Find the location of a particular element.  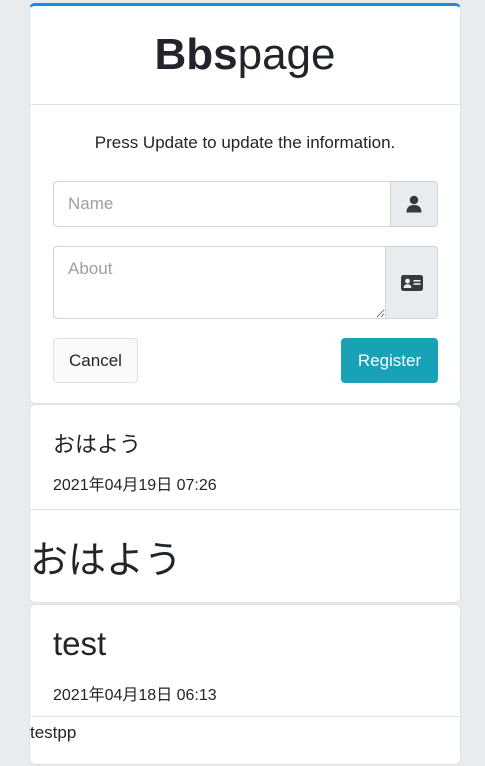

about-addon is located at coordinates (411, 282).